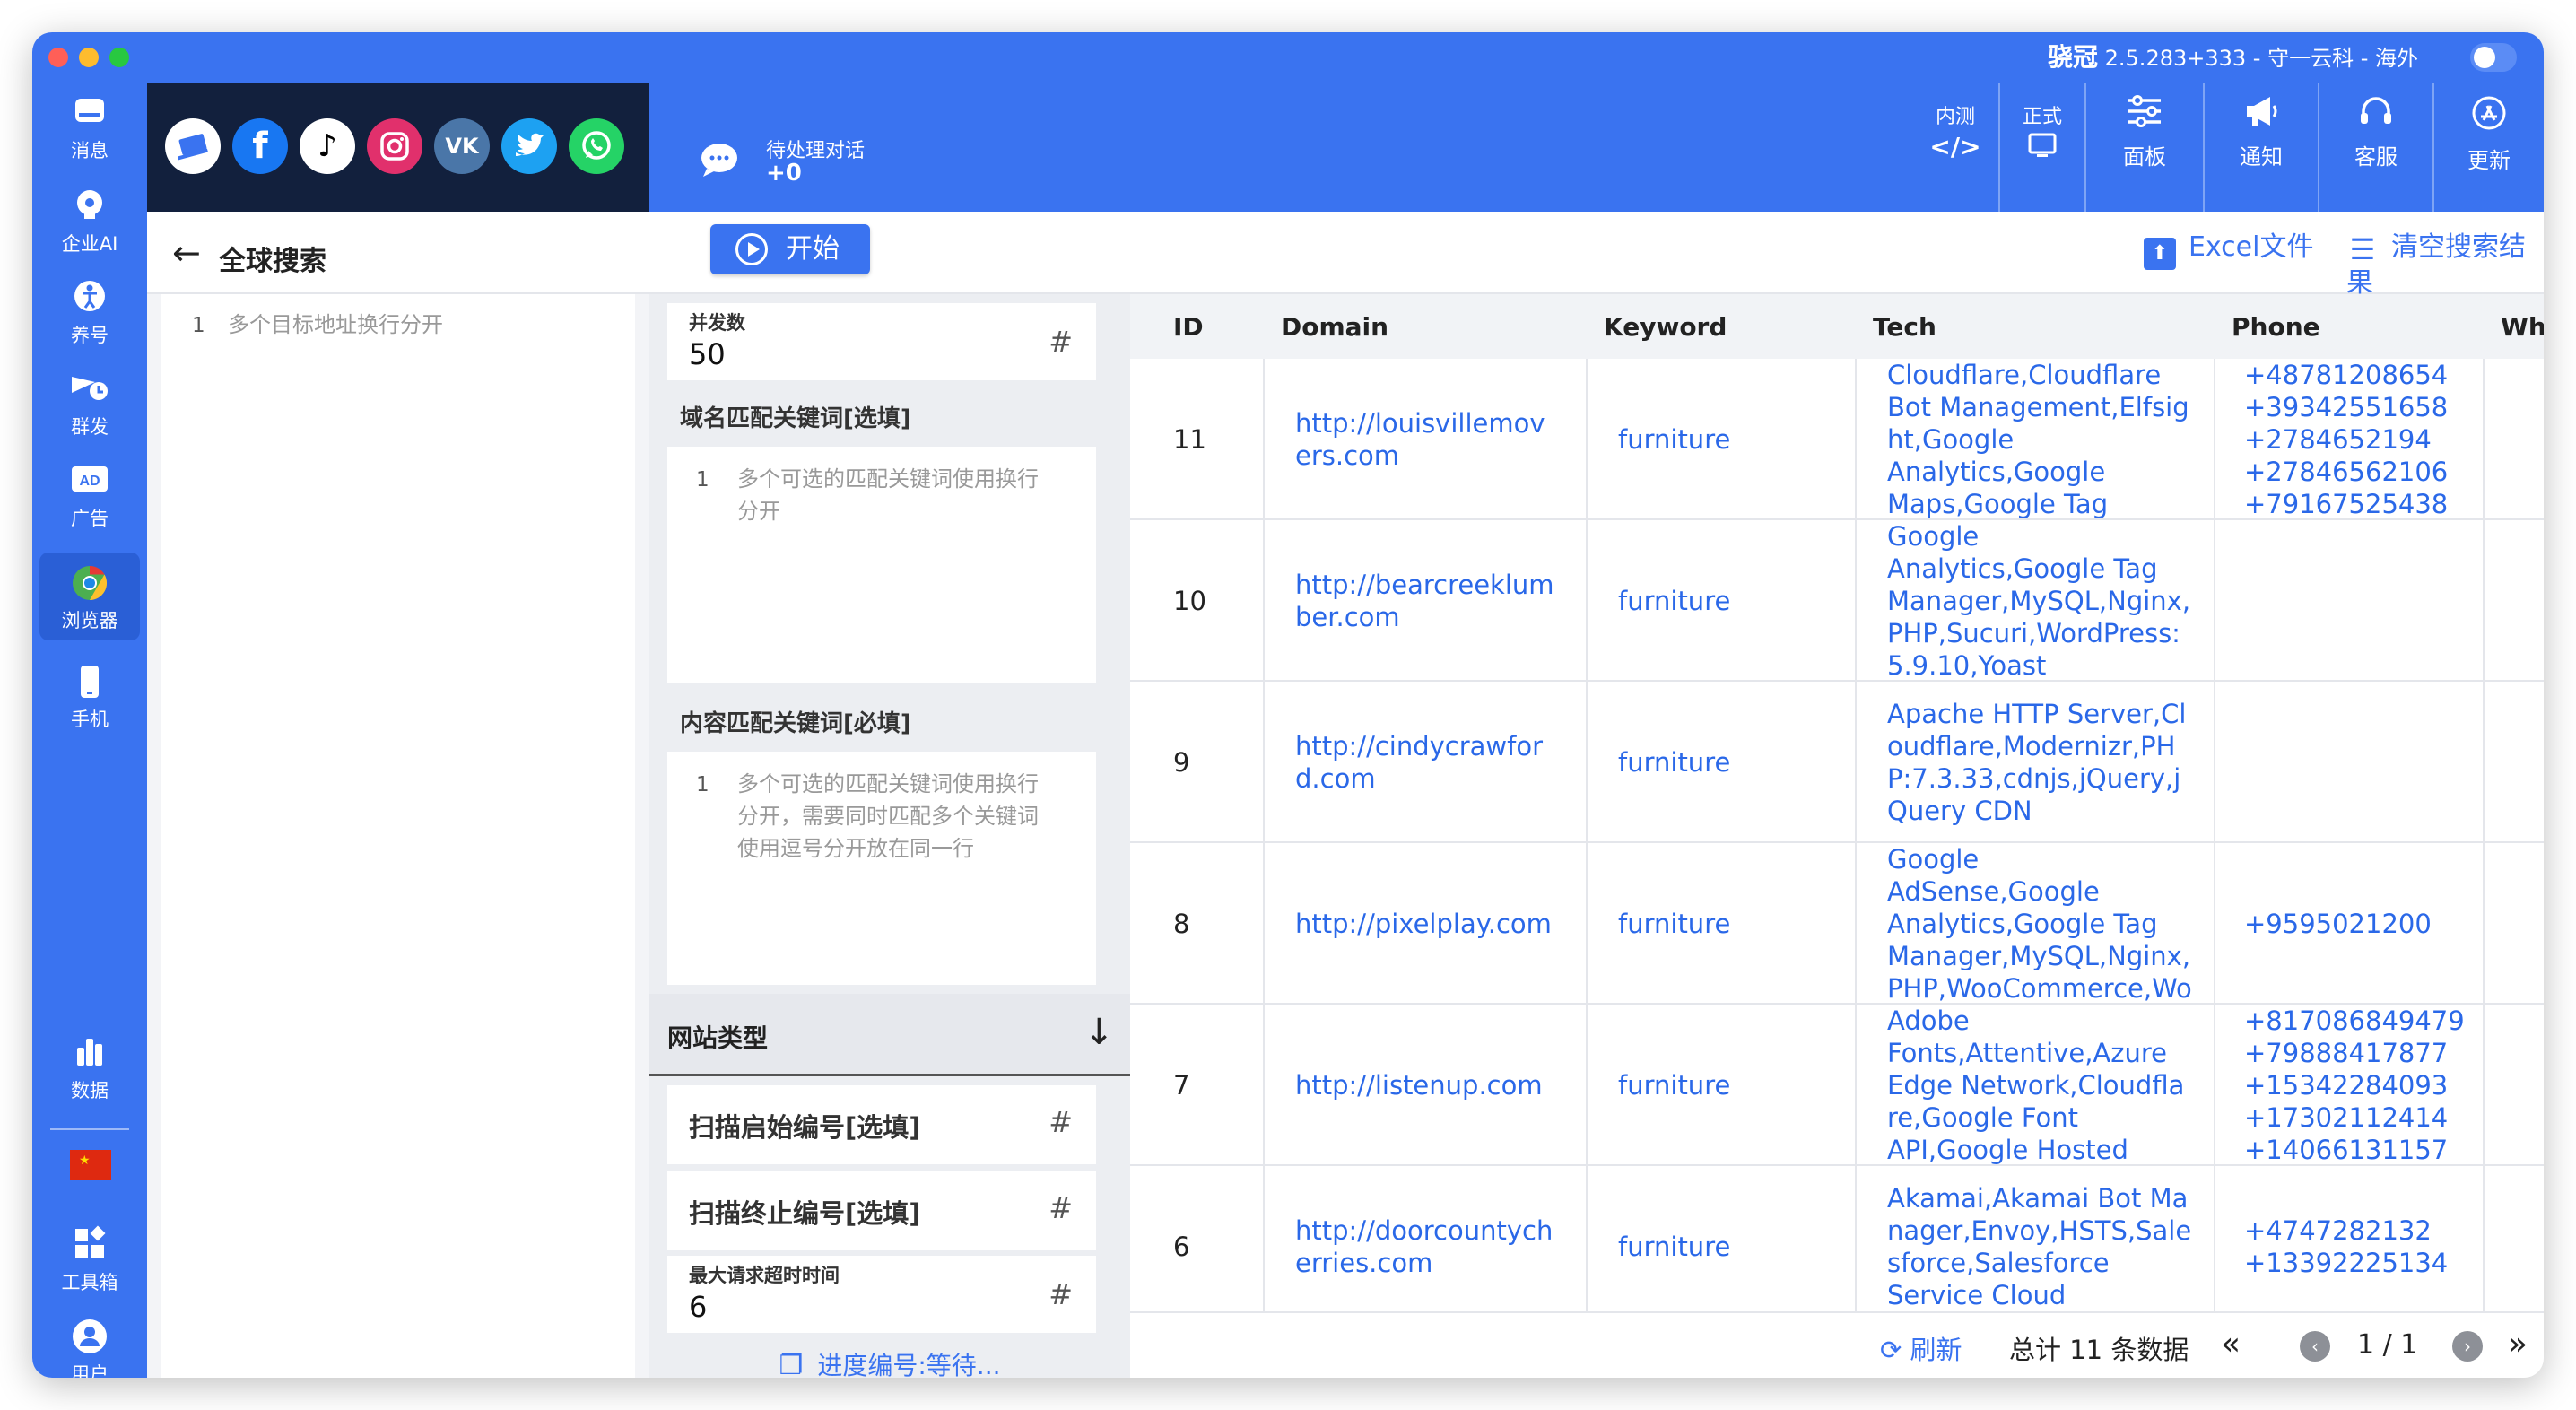 The height and width of the screenshot is (1410, 2576). What do you see at coordinates (2522, 327) in the screenshot?
I see `column-header-whats: Whats` at bounding box center [2522, 327].